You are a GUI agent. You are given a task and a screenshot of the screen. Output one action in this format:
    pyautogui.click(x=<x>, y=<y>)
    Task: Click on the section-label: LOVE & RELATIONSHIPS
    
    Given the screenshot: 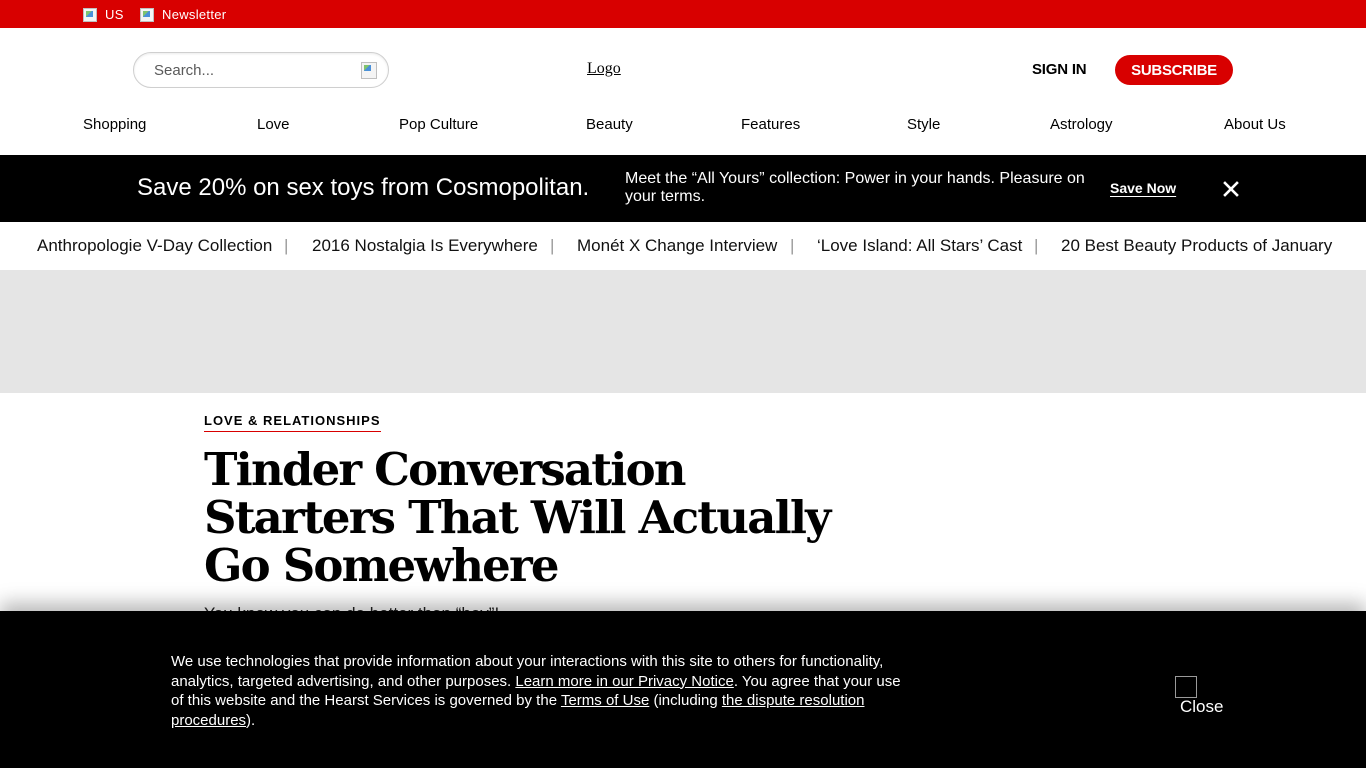 What is the action you would take?
    pyautogui.click(x=292, y=422)
    